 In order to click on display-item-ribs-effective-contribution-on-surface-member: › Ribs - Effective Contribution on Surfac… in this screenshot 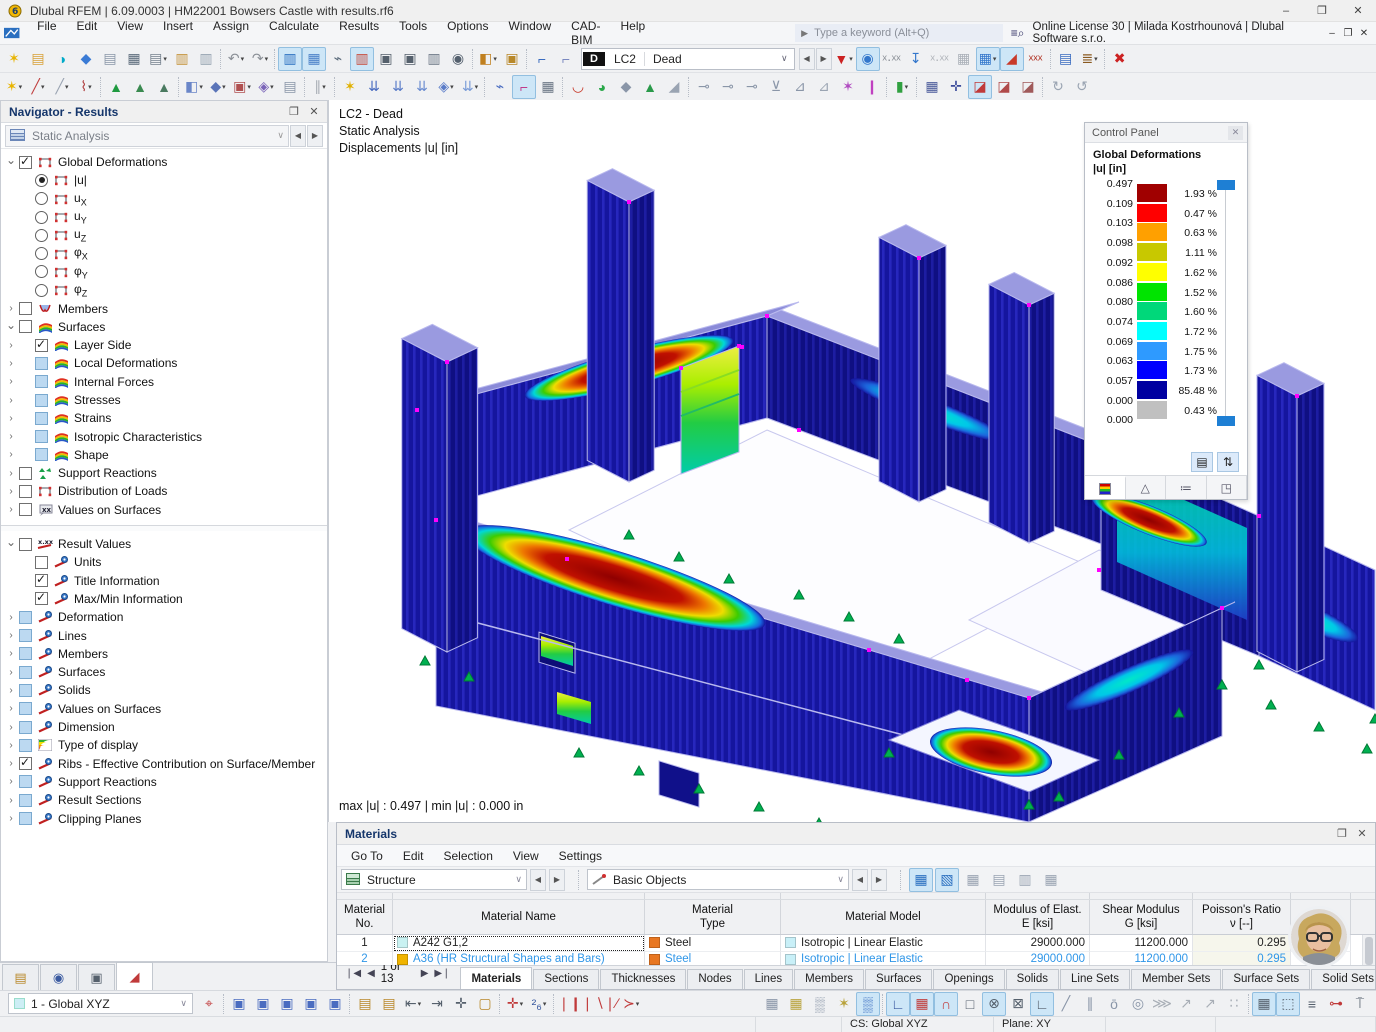, I will do `click(165, 764)`.